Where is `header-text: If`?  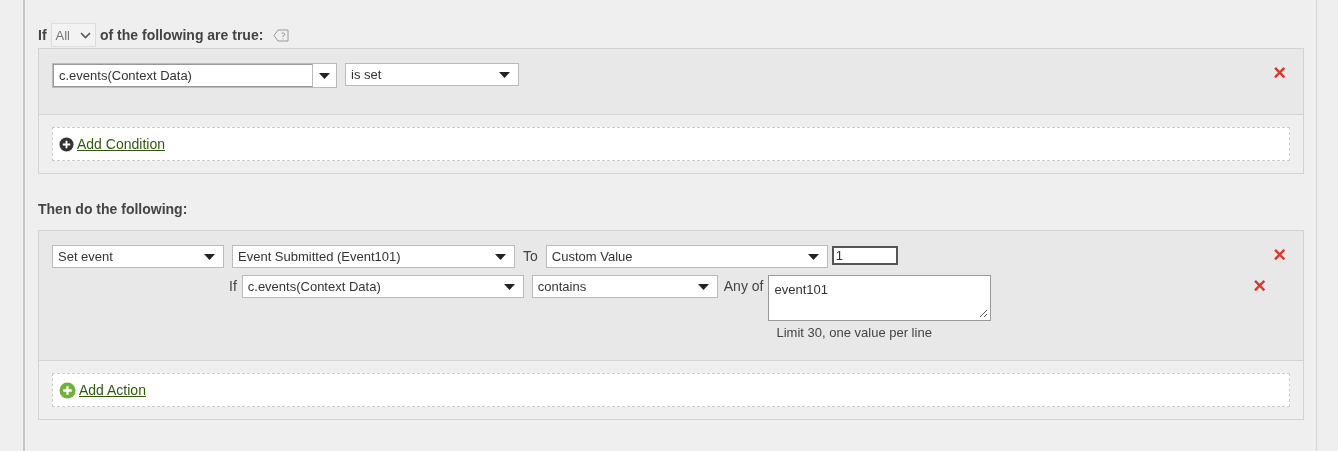 header-text: If is located at coordinates (42, 35).